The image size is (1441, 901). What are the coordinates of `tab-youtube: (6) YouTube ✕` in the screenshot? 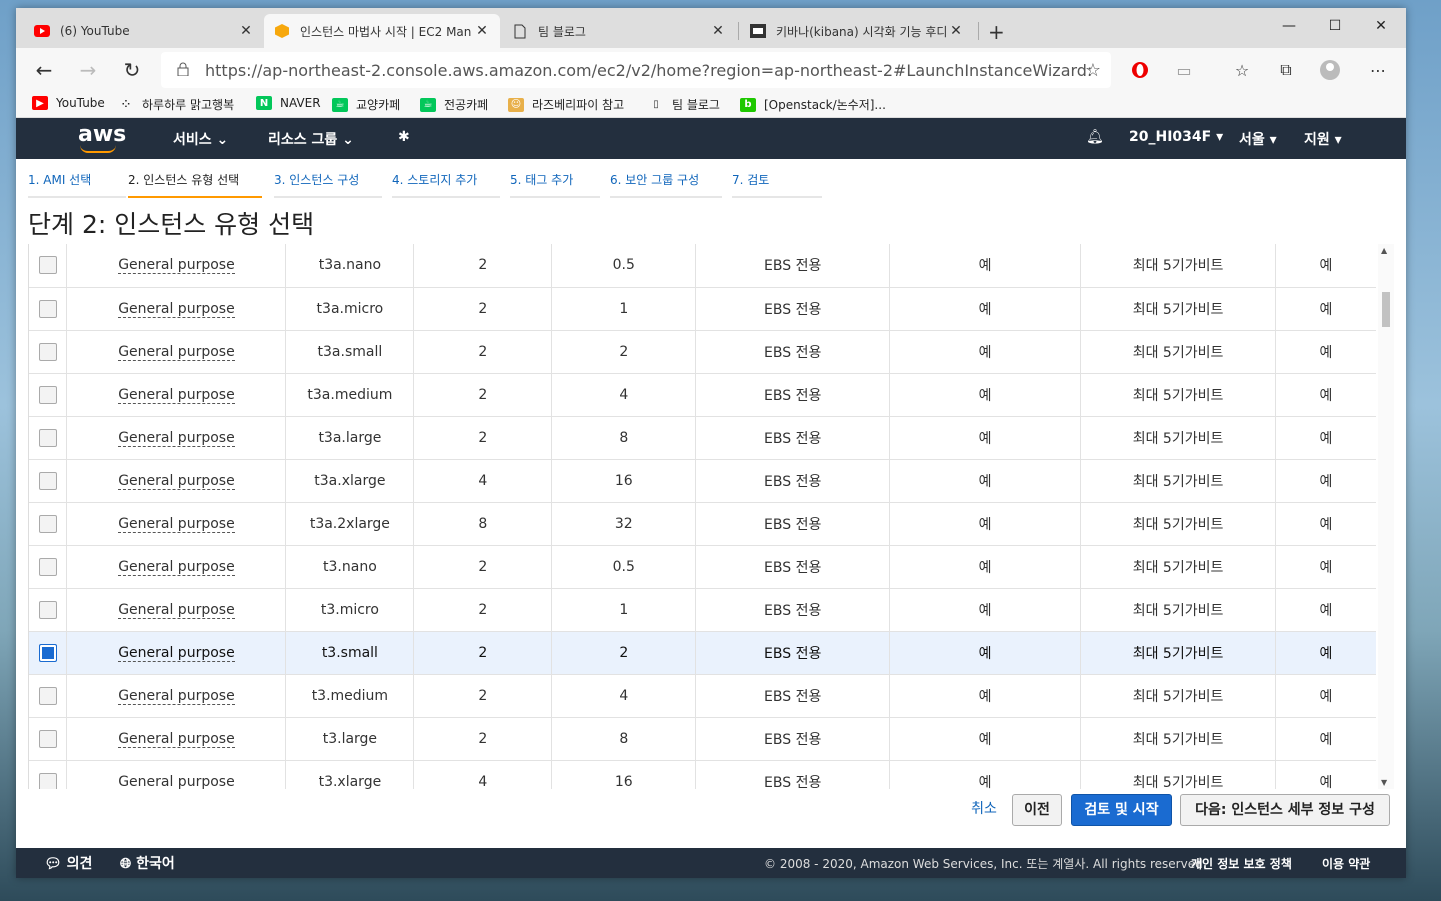 It's located at (144, 31).